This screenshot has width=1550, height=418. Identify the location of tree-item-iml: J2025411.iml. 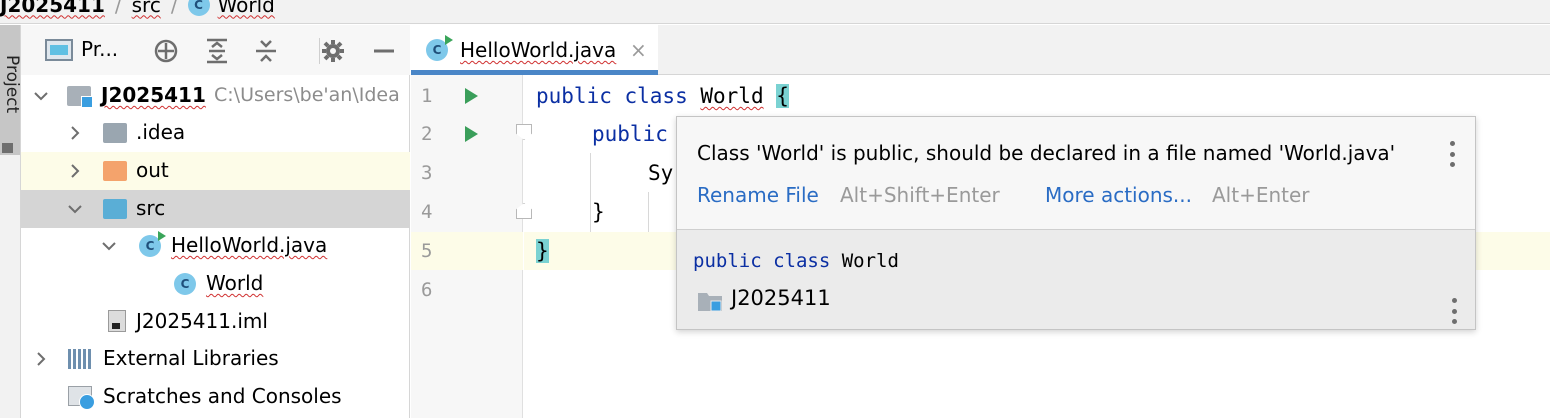
(215, 322).